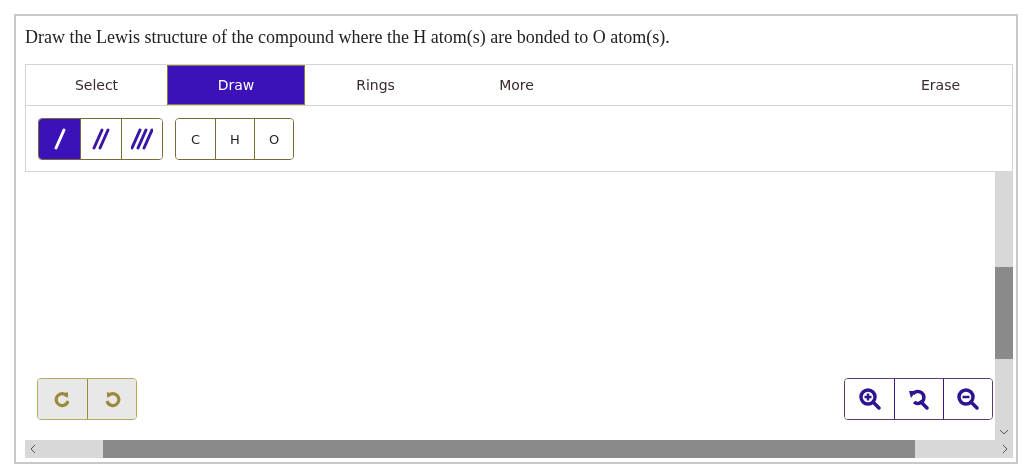 The height and width of the screenshot is (469, 1024). I want to click on zoom-out-icon, so click(968, 399).